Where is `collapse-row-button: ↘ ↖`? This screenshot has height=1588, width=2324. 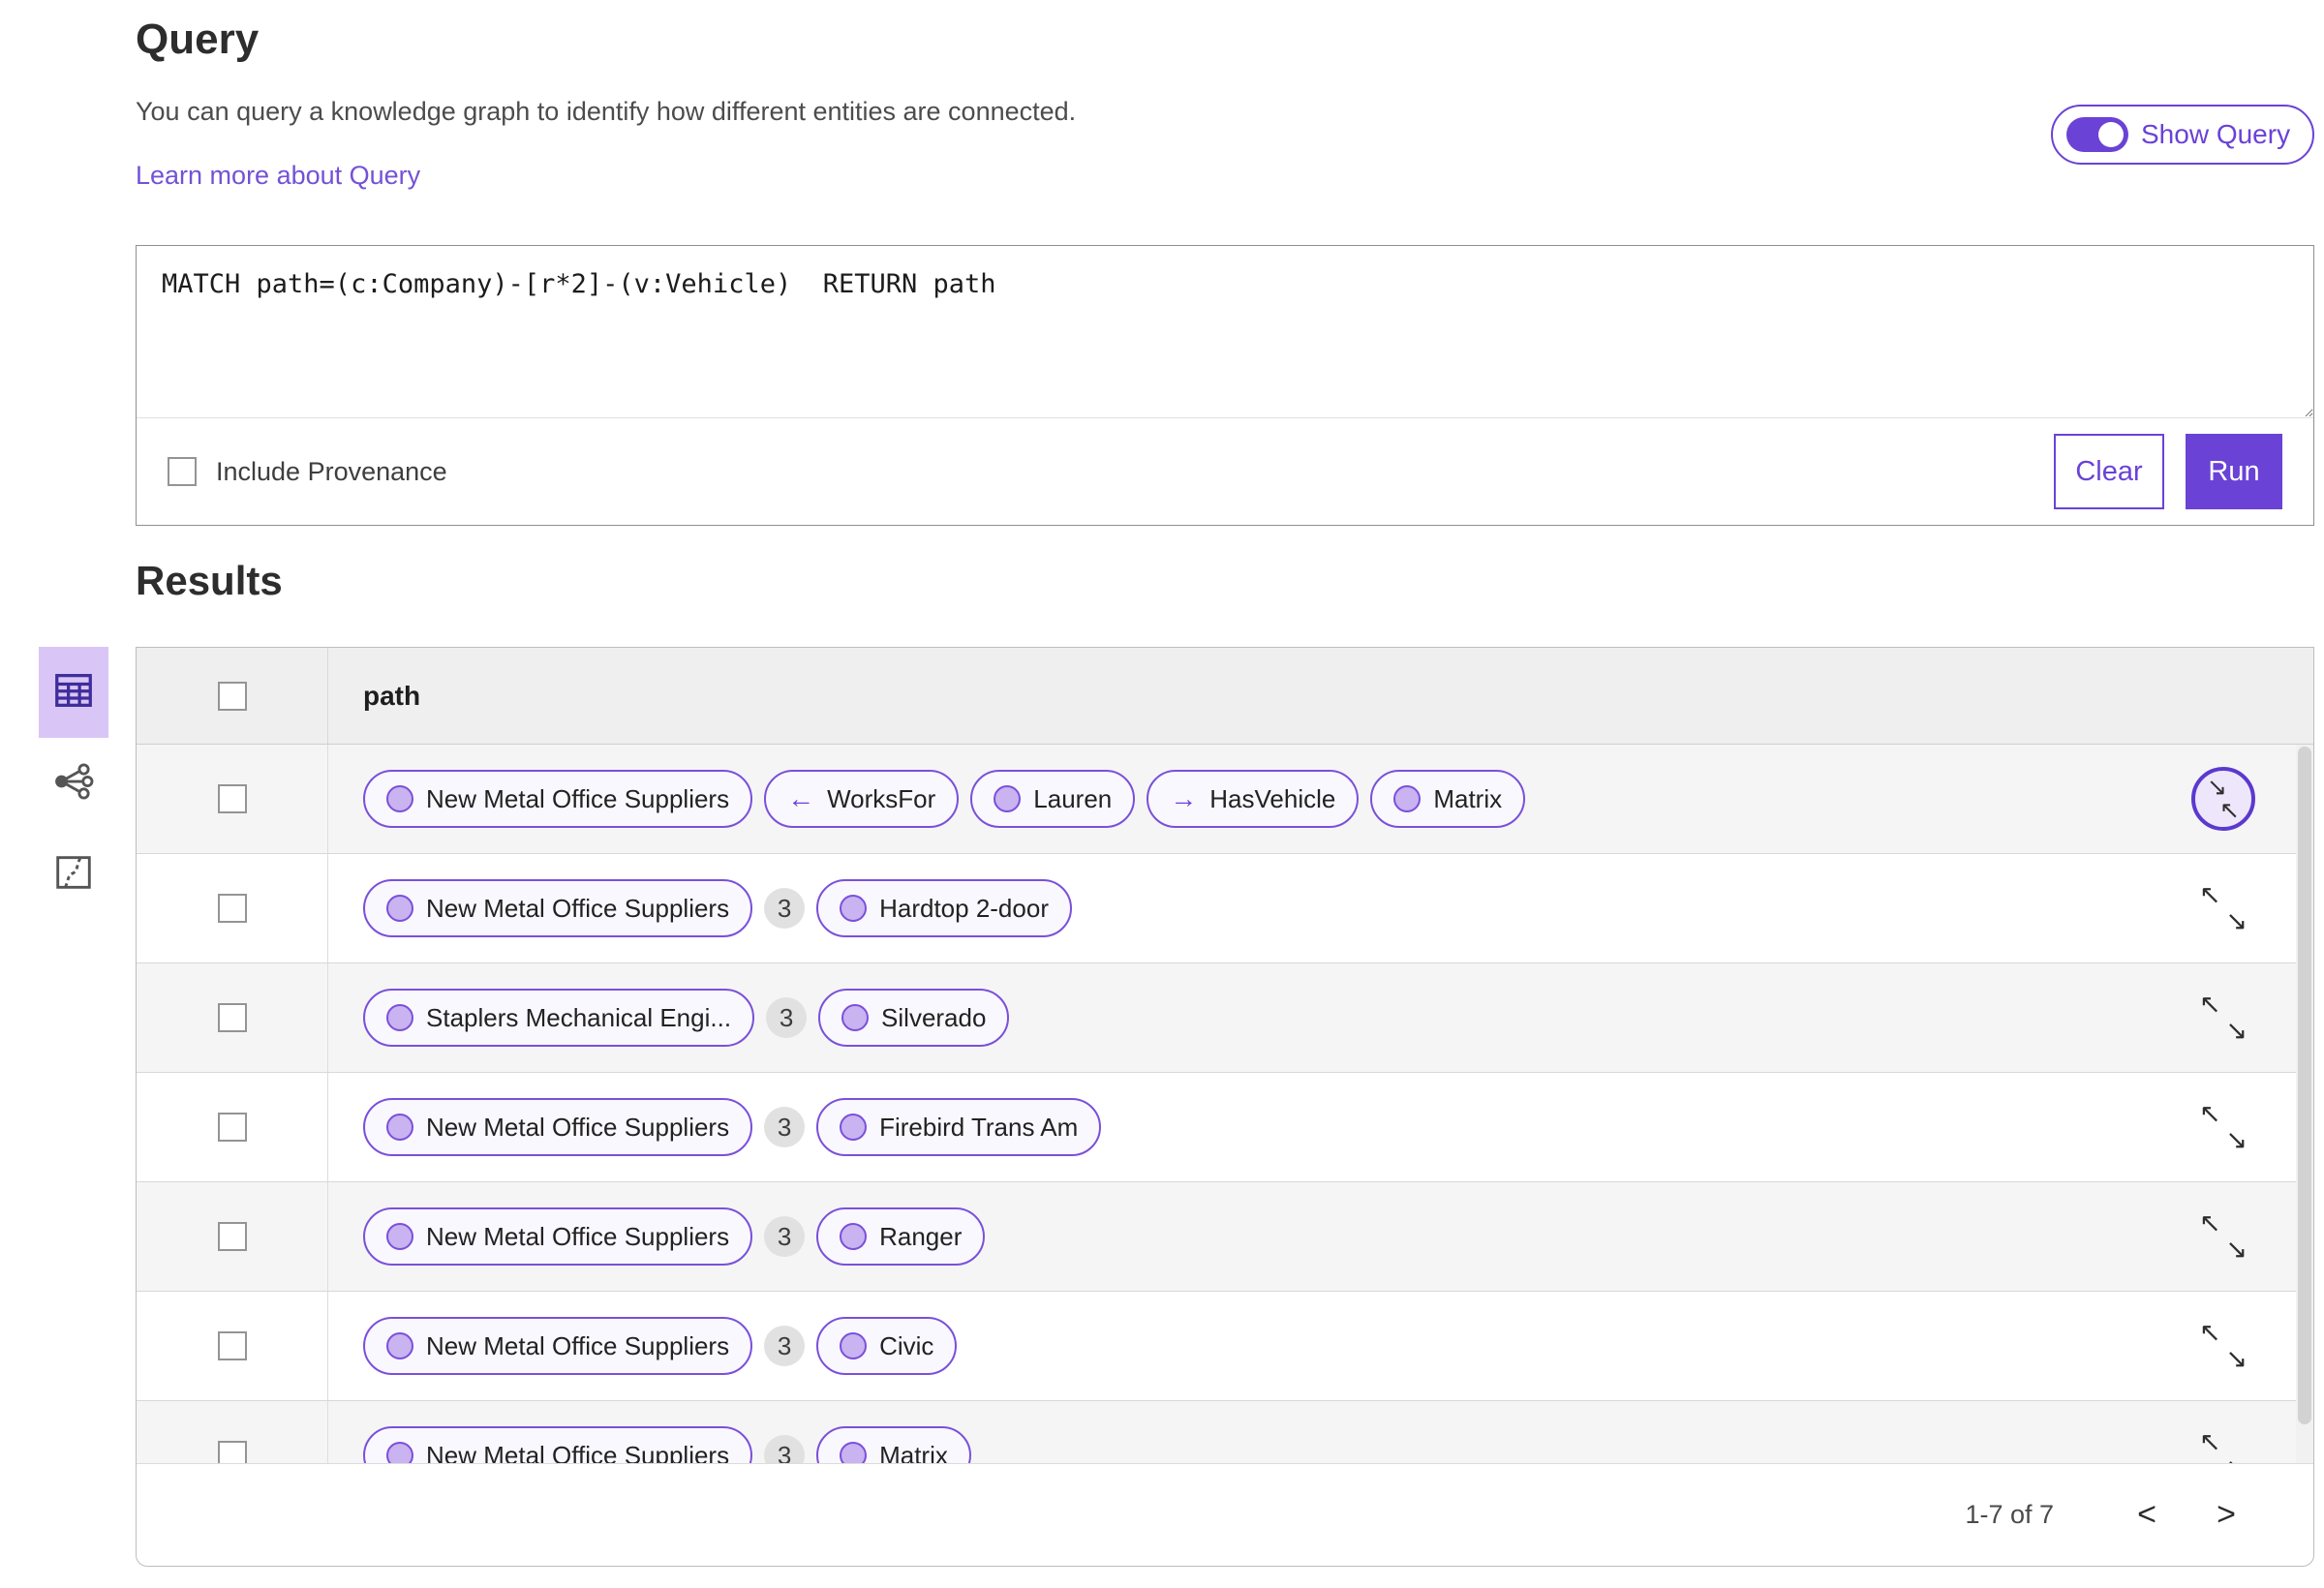
collapse-row-button: ↘ ↖ is located at coordinates (2223, 799).